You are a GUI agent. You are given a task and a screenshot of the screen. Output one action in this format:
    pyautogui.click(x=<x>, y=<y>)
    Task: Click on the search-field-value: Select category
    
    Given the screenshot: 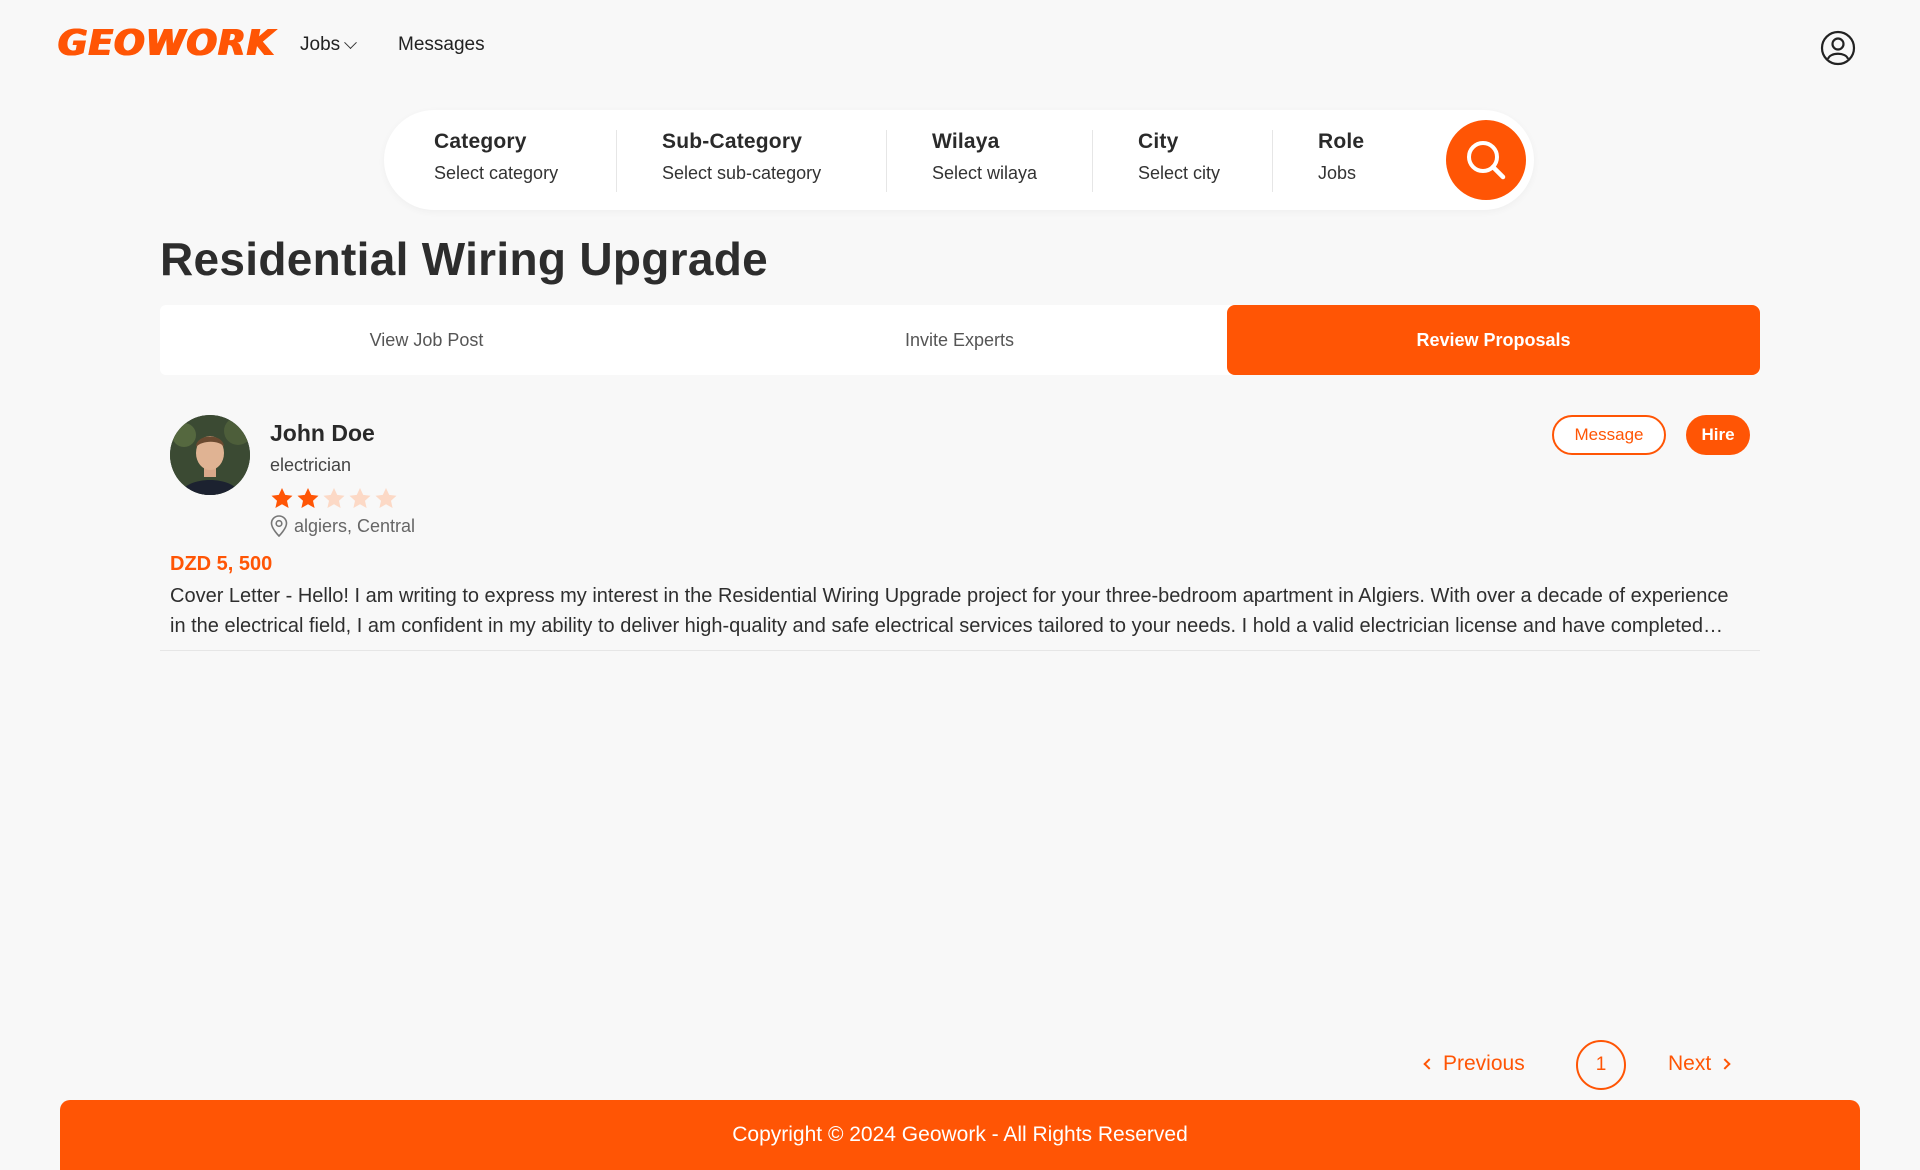 What is the action you would take?
    pyautogui.click(x=496, y=173)
    